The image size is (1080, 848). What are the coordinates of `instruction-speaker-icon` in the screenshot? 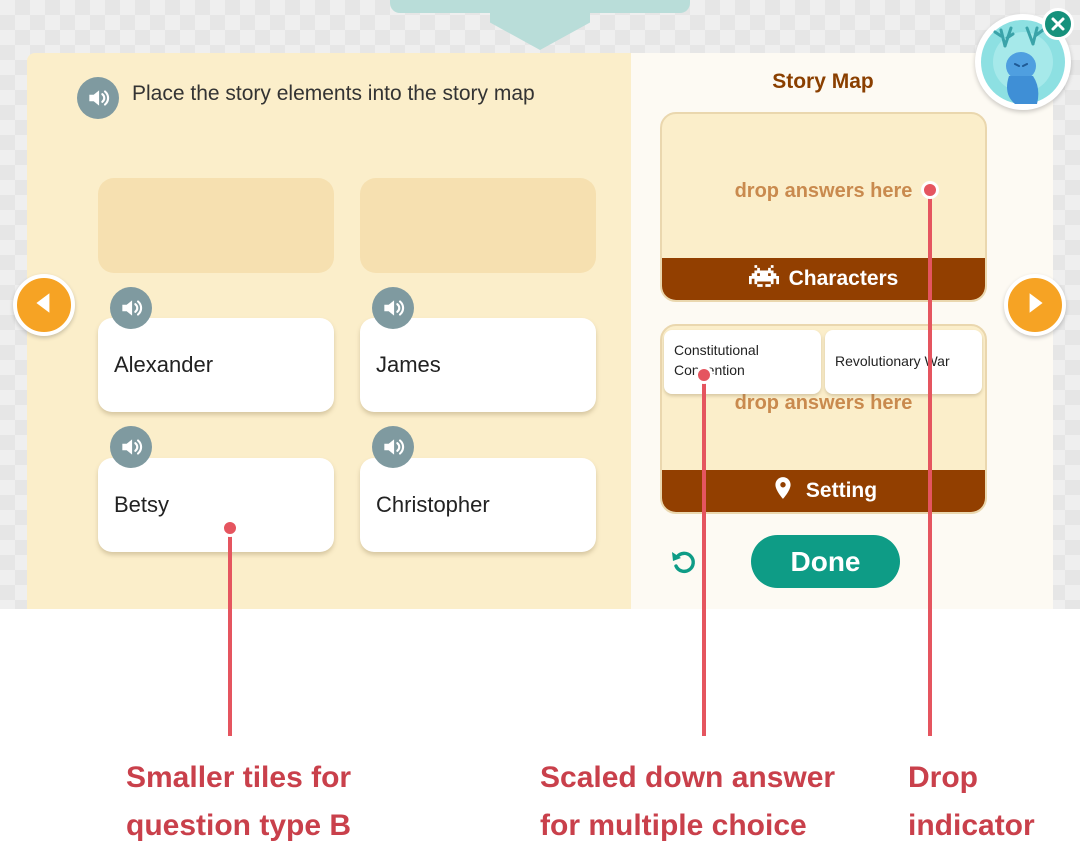 It's located at (98, 98).